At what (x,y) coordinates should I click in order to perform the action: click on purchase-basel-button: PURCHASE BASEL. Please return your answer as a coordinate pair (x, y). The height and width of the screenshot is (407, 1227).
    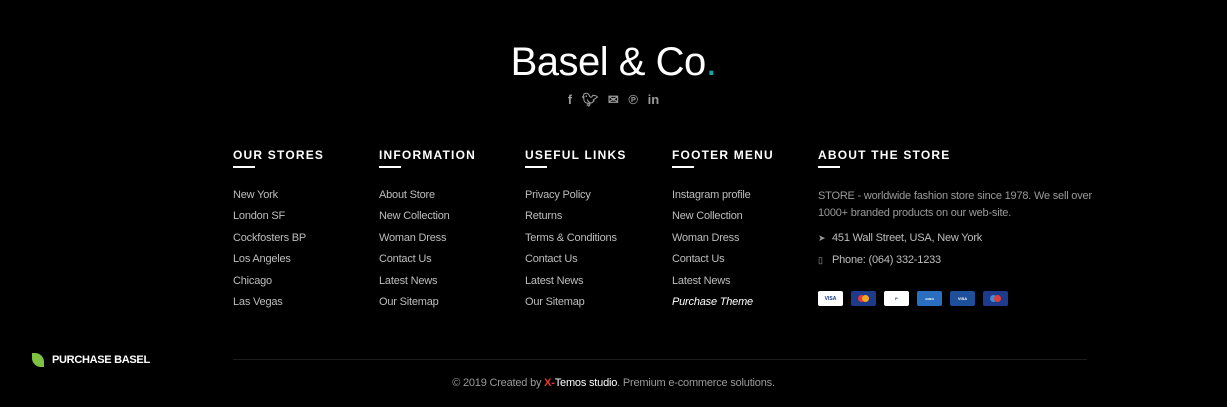
    Looking at the image, I should click on (91, 360).